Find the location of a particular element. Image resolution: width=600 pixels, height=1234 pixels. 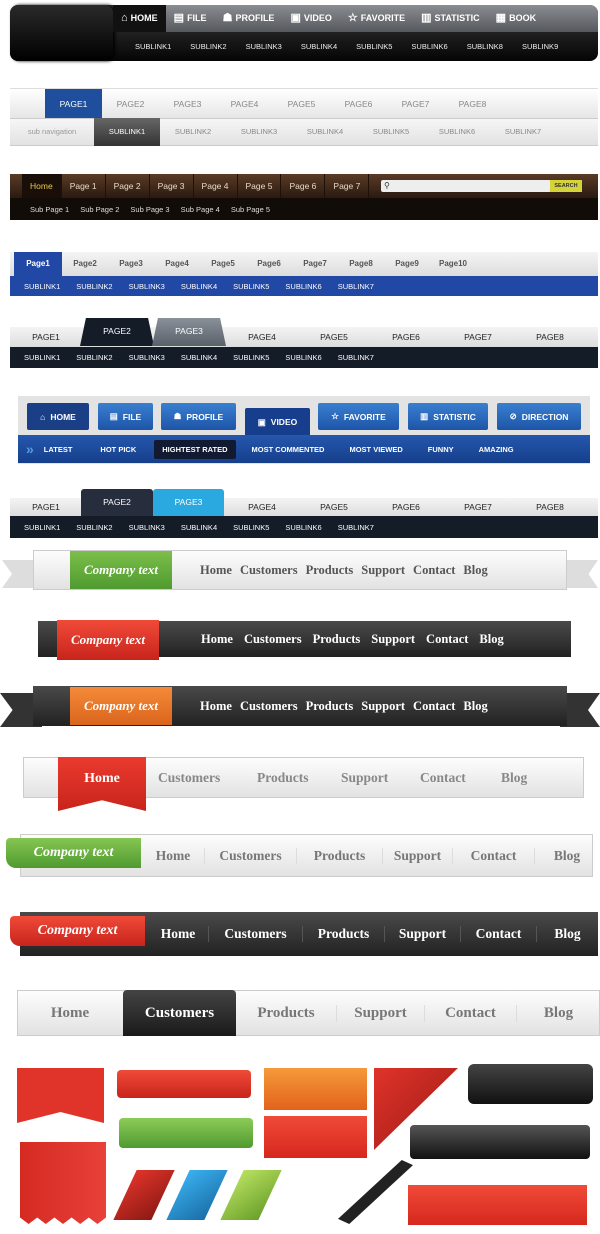

tab-page: Page 3 is located at coordinates (172, 186).